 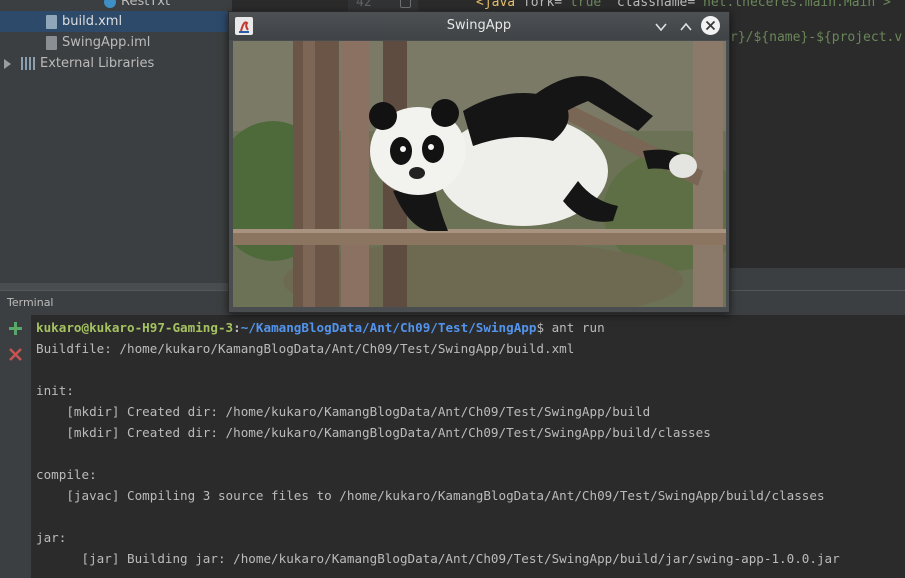 I want to click on terminal-line: jar:, so click(x=51, y=537).